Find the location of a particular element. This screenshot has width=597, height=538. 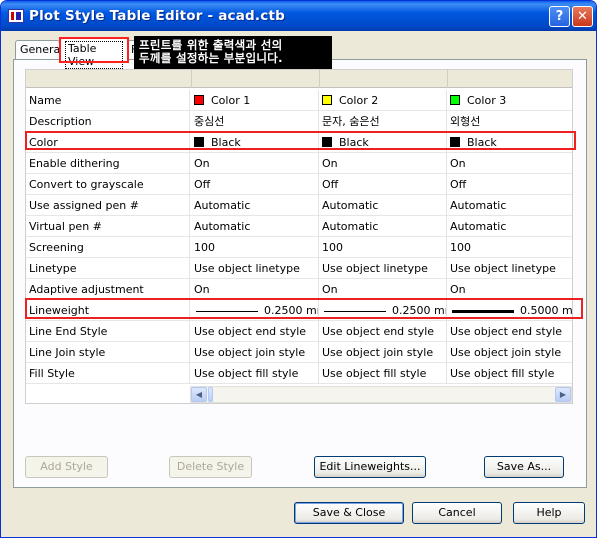

screening-cell-2: 100 is located at coordinates (383, 247).